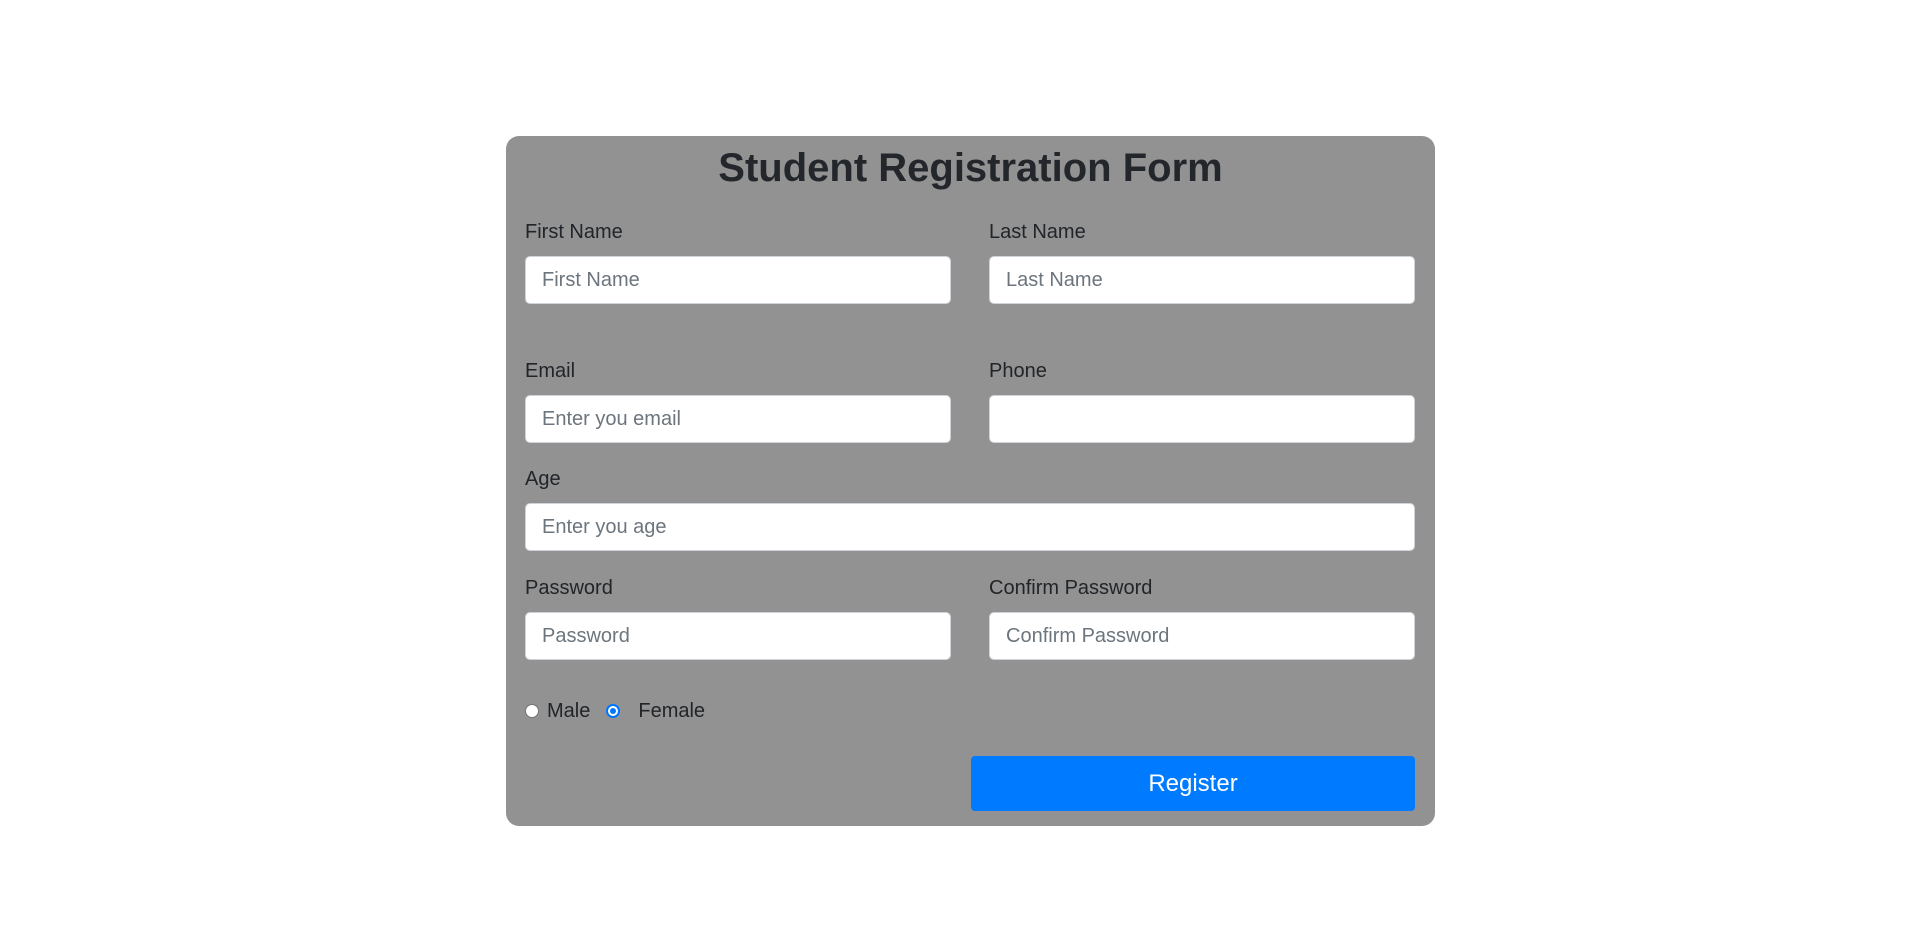 The height and width of the screenshot is (947, 1920). Describe the element at coordinates (1202, 636) in the screenshot. I see `confirm-password-input` at that location.